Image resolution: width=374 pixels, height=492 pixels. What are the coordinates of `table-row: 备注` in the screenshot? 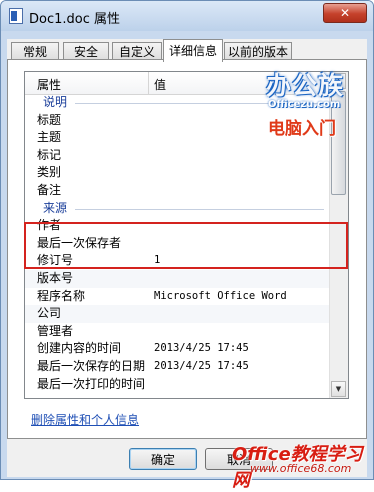 It's located at (177, 191).